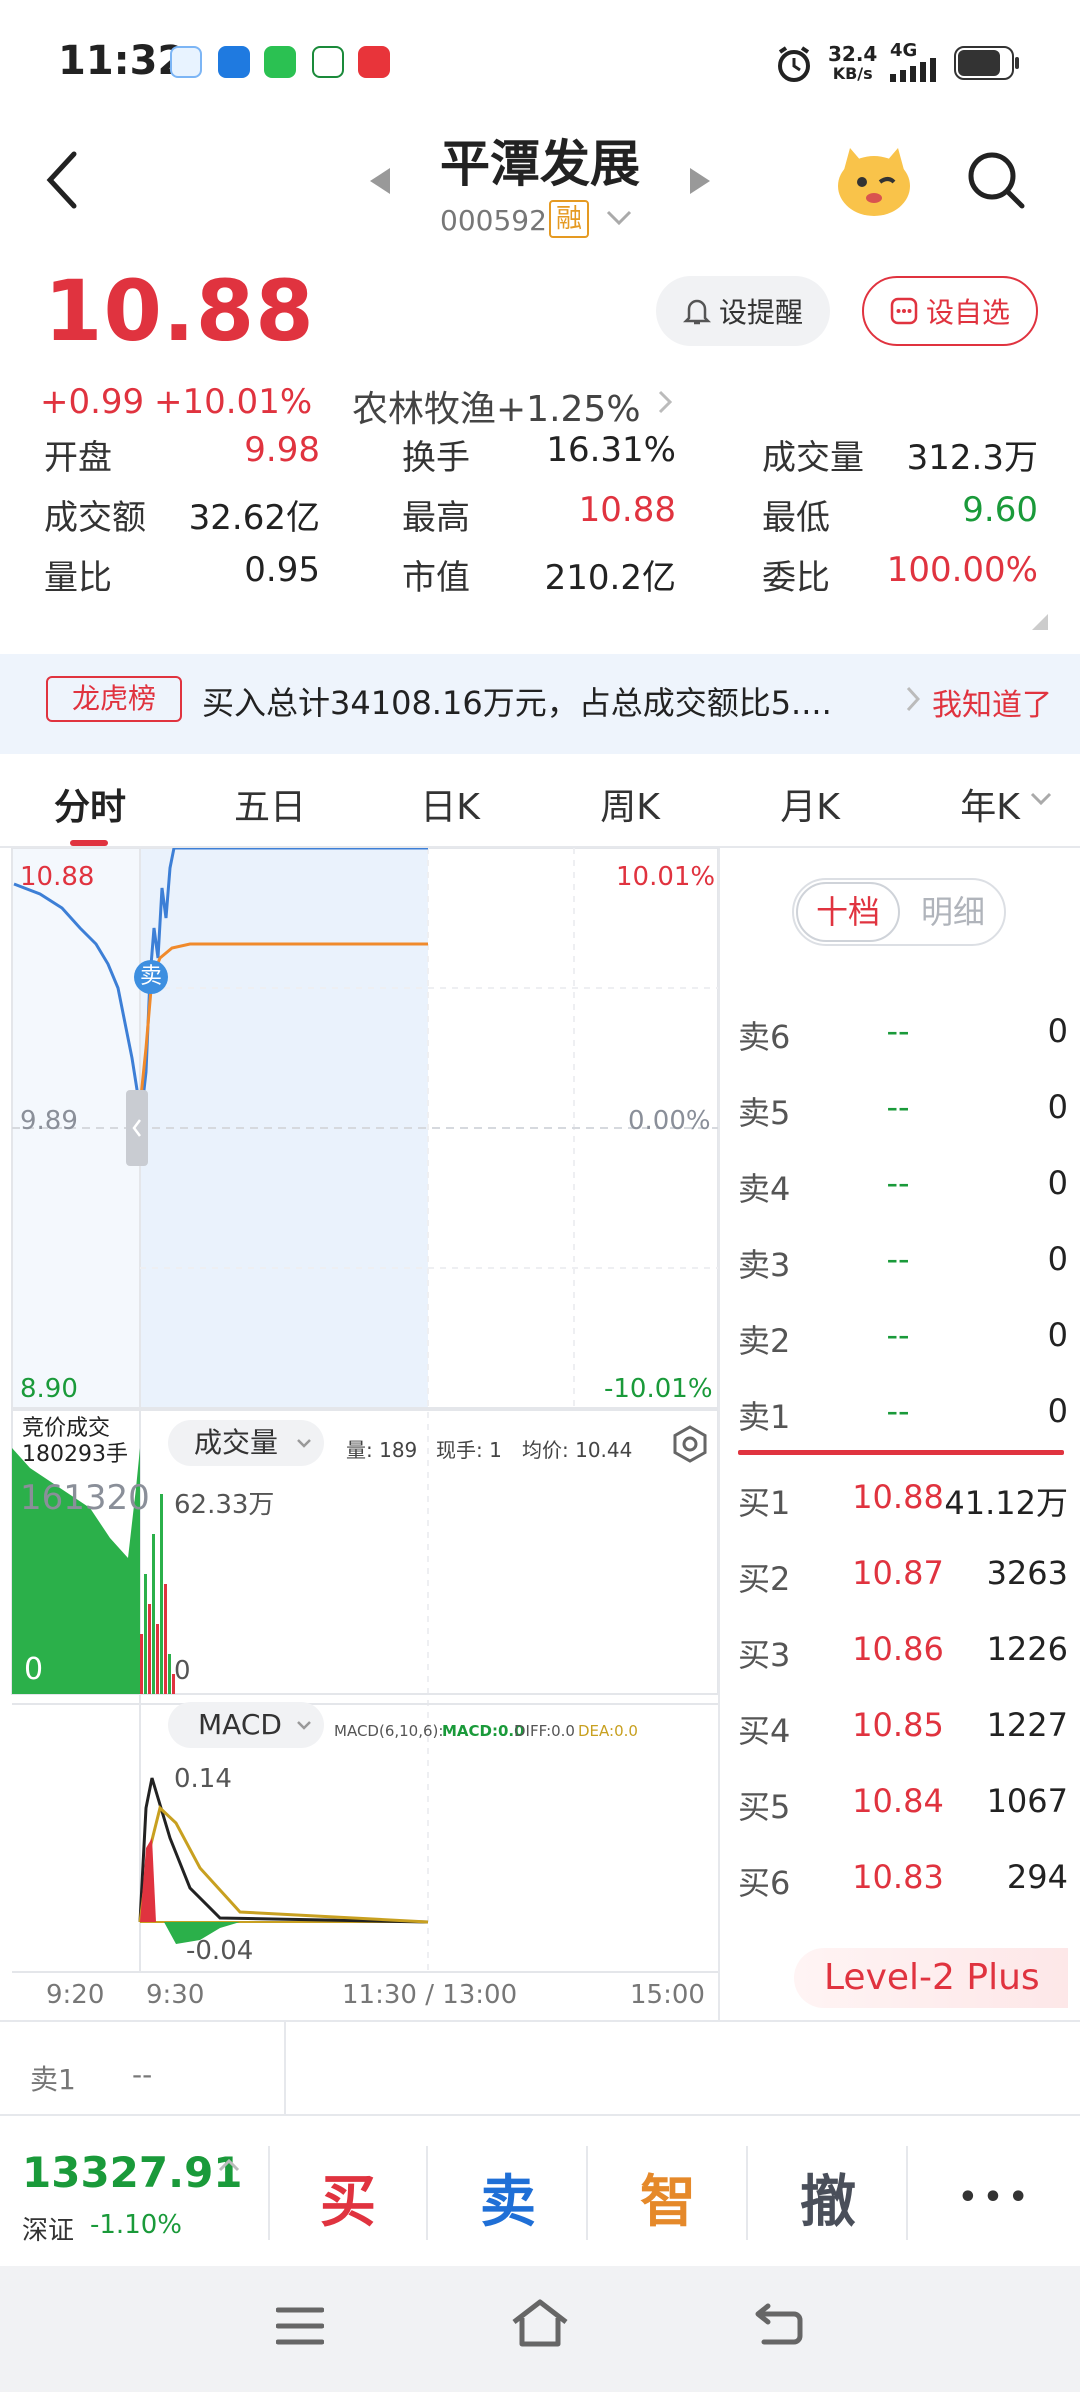 The height and width of the screenshot is (2392, 1080). I want to click on bid-row: 买5 10.84 1067, so click(903, 1820).